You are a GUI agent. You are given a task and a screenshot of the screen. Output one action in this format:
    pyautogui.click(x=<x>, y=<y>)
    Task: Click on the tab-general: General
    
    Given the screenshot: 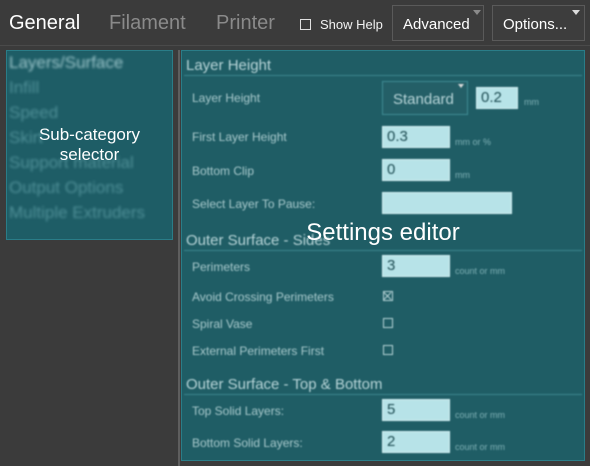 What is the action you would take?
    pyautogui.click(x=44, y=23)
    